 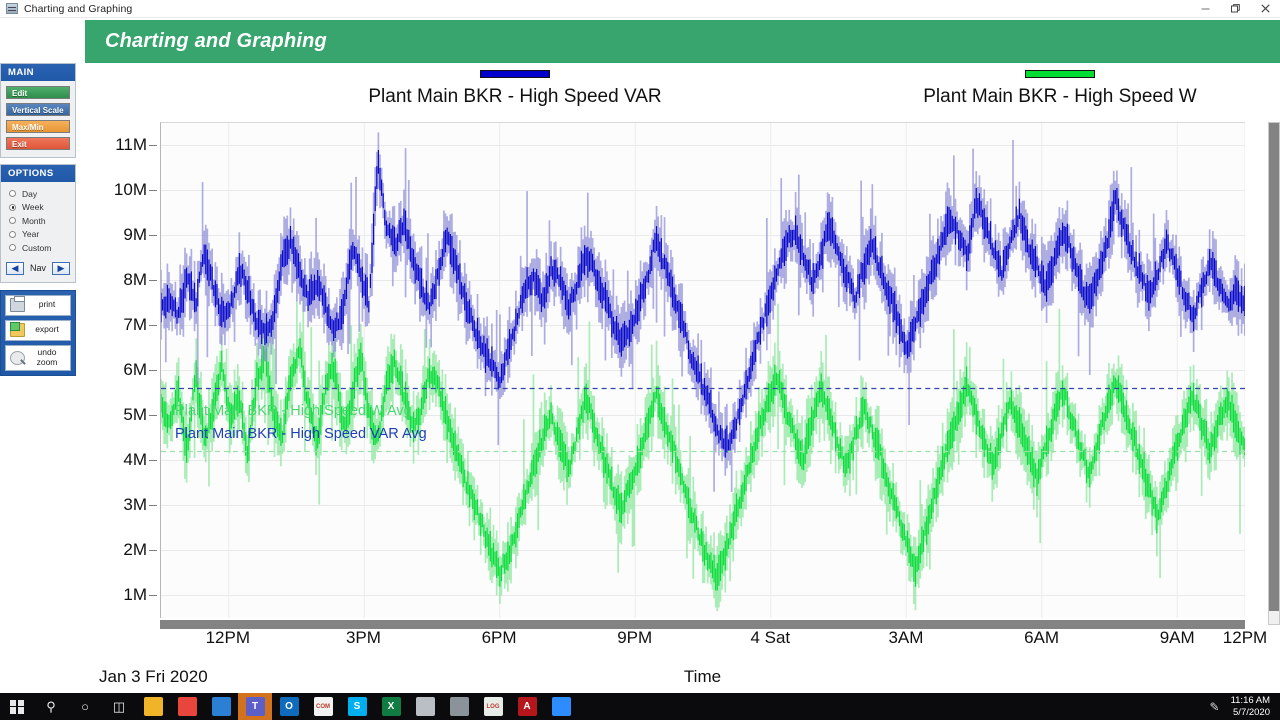 I want to click on nav-next-button: ▶, so click(x=61, y=268).